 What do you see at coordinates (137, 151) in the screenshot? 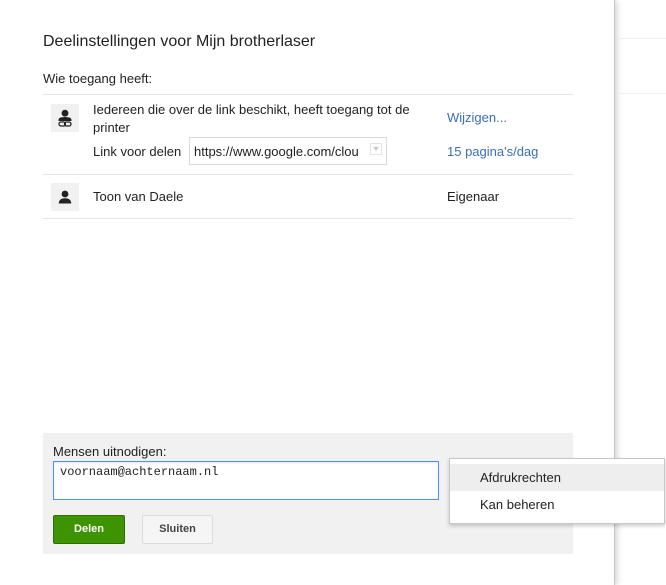
I see `share-link-label: Link voor delen` at bounding box center [137, 151].